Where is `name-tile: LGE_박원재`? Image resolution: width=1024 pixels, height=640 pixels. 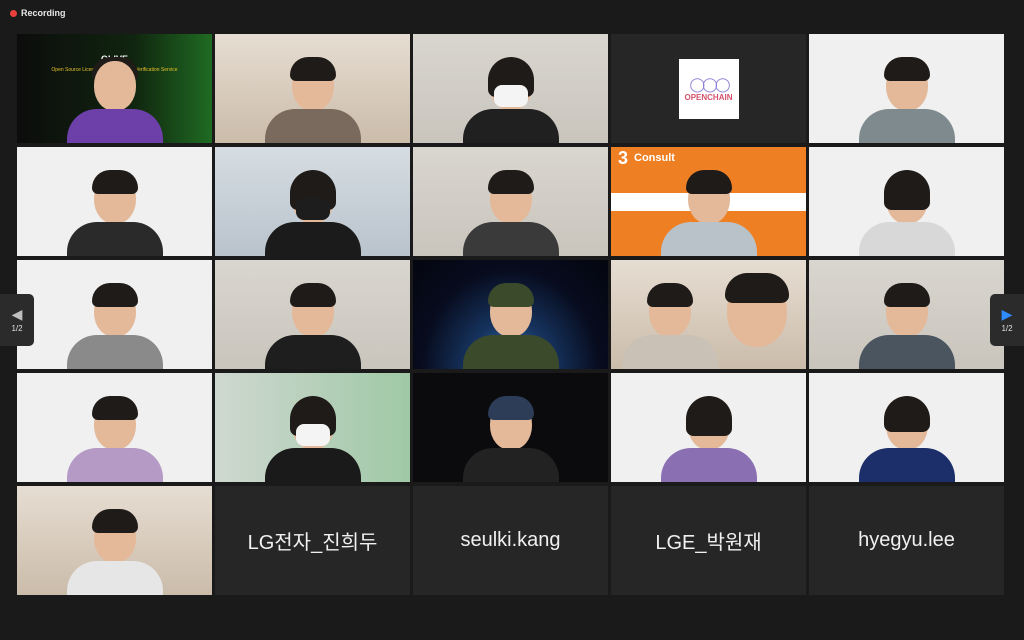 name-tile: LGE_박원재 is located at coordinates (708, 540).